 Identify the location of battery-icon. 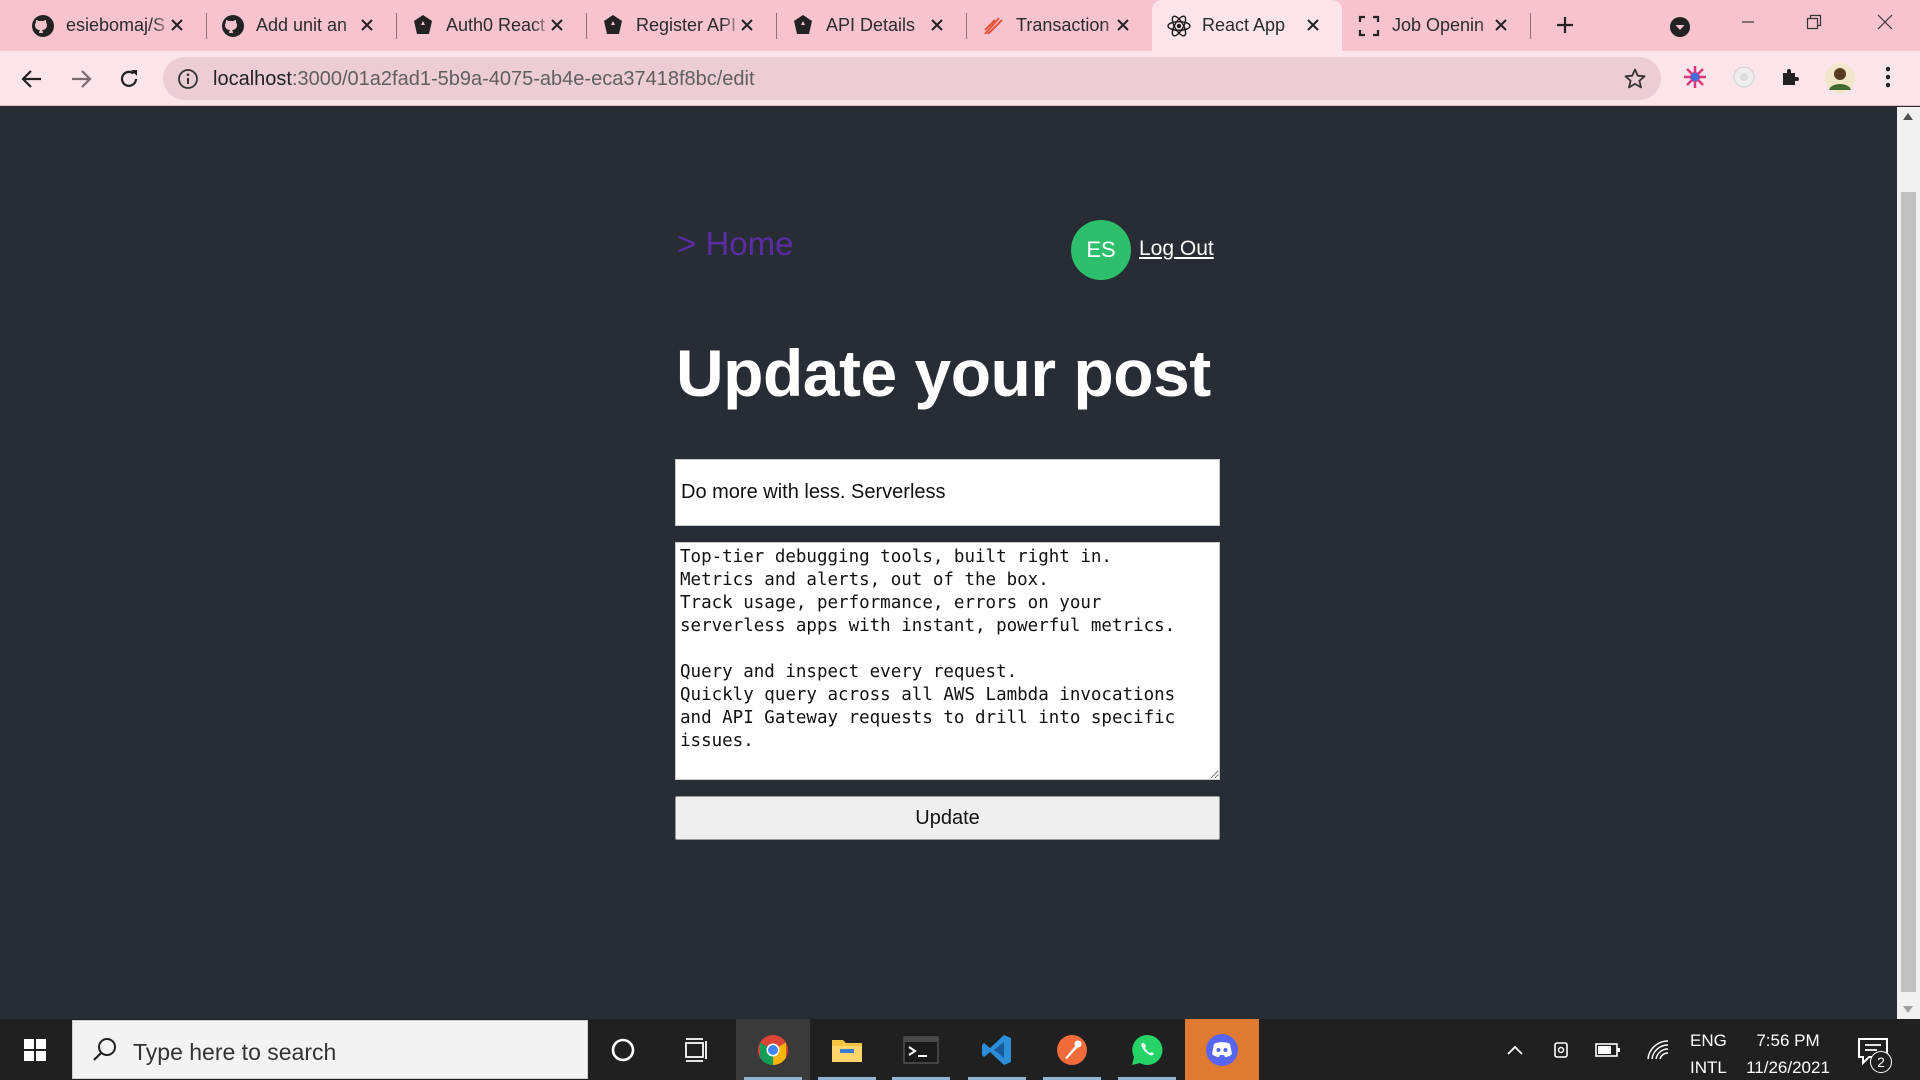
(1607, 1049).